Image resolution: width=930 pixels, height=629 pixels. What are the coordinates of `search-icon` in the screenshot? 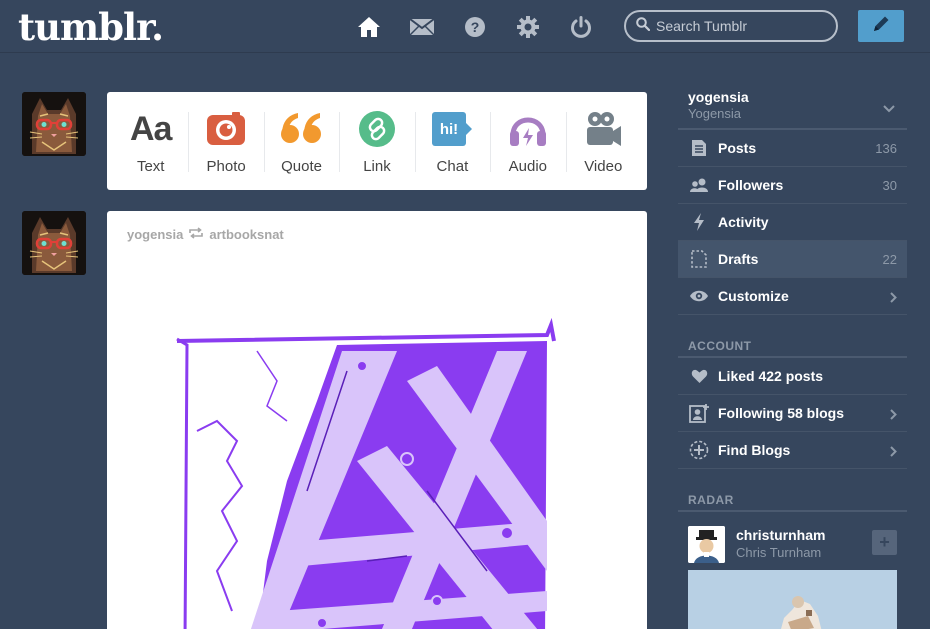 It's located at (643, 26).